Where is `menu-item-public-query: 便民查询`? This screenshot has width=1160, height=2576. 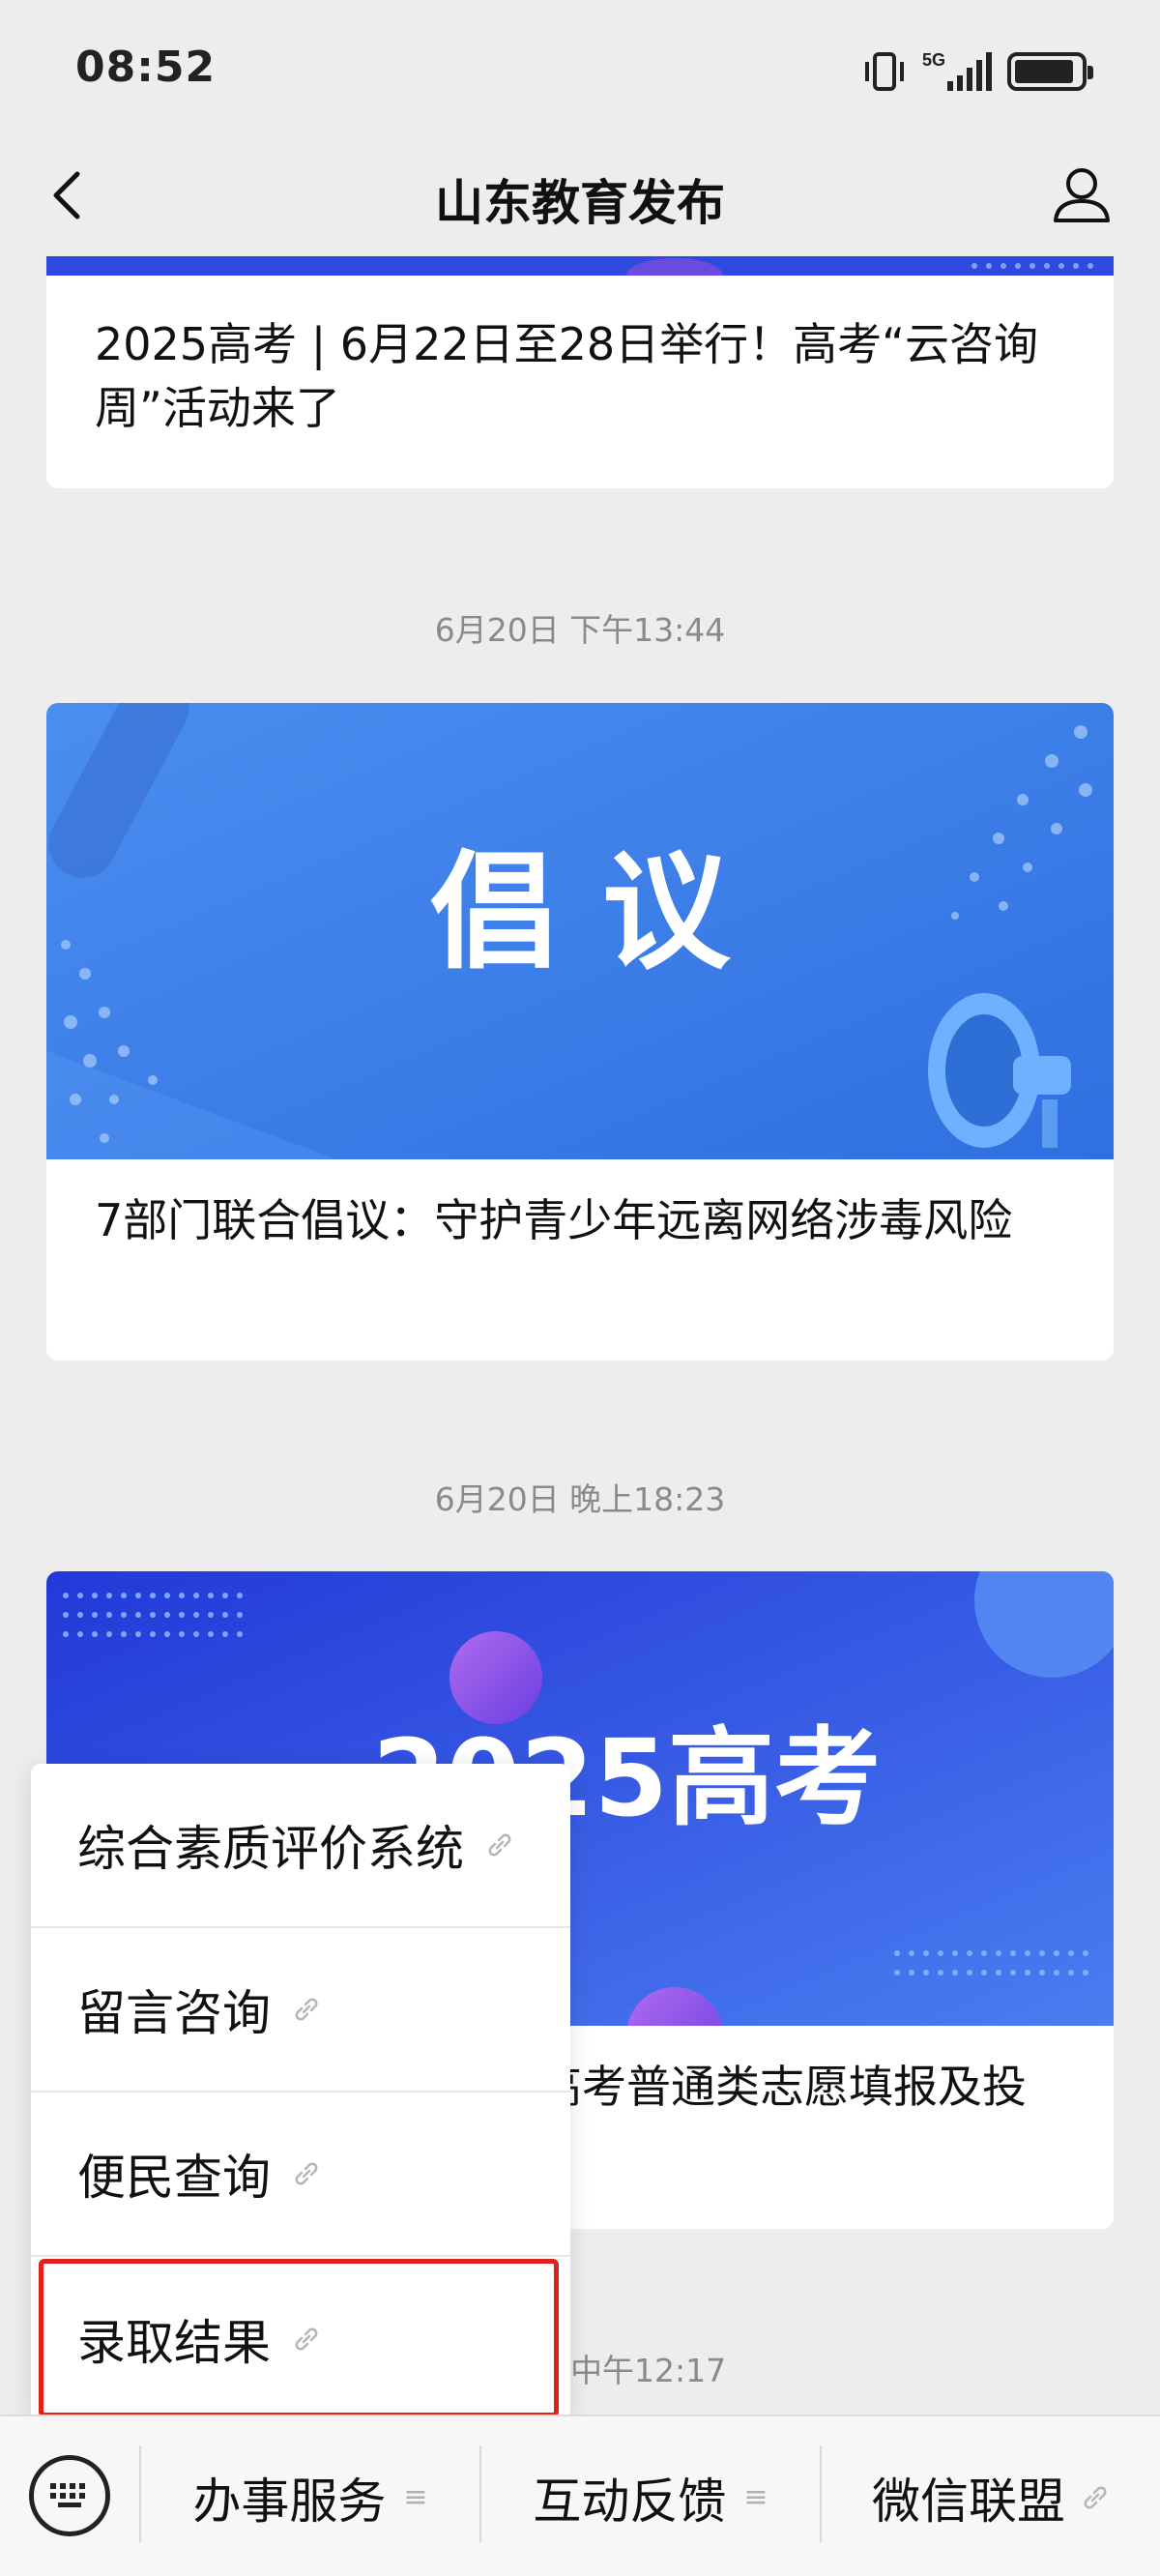 menu-item-public-query: 便民查询 is located at coordinates (300, 2175).